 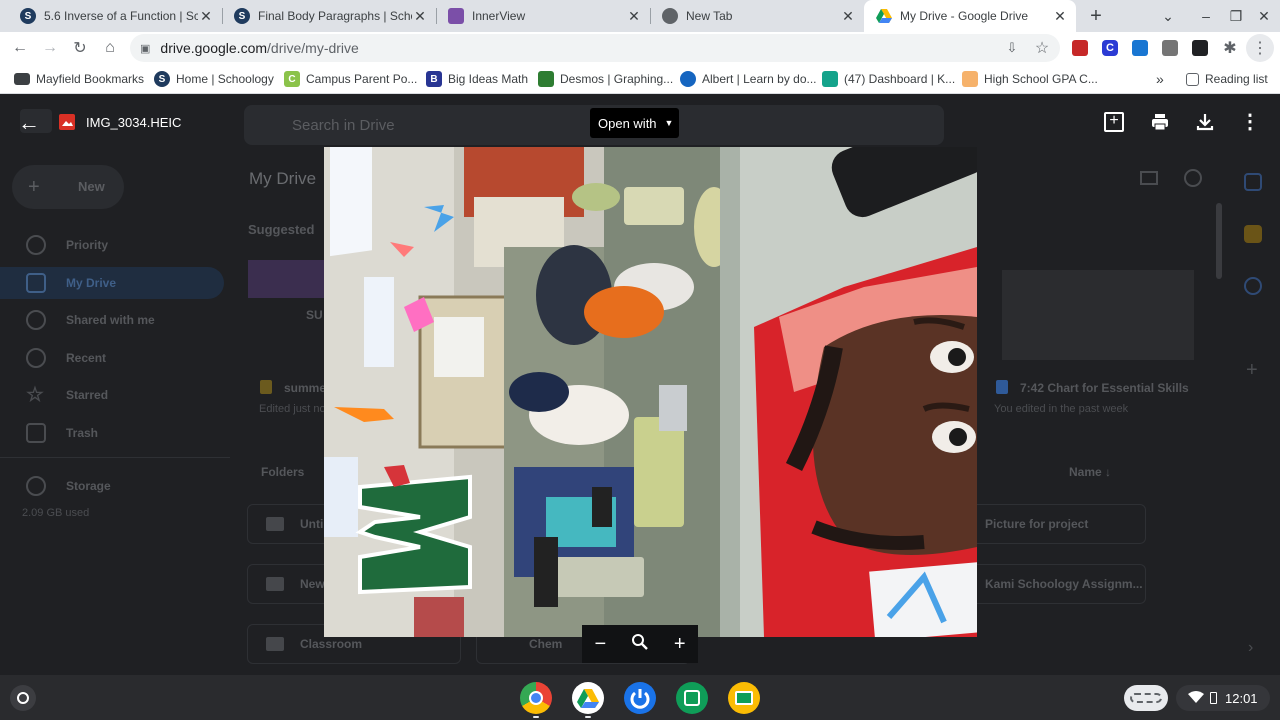 I want to click on power-app-icon, so click(x=640, y=698).